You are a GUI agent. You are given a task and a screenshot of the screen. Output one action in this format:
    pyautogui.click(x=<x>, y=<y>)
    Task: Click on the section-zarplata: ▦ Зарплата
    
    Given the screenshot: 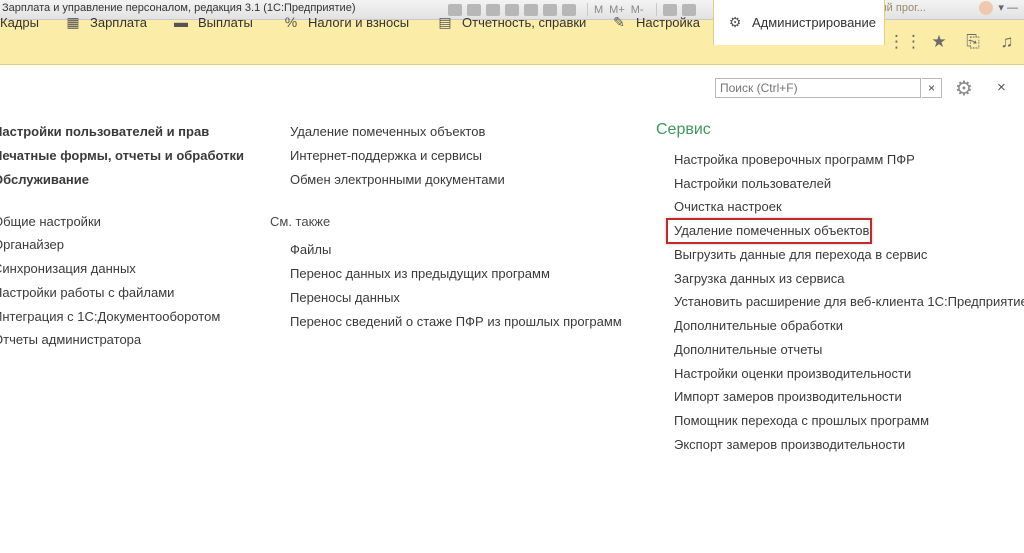 What is the action you would take?
    pyautogui.click(x=105, y=22)
    